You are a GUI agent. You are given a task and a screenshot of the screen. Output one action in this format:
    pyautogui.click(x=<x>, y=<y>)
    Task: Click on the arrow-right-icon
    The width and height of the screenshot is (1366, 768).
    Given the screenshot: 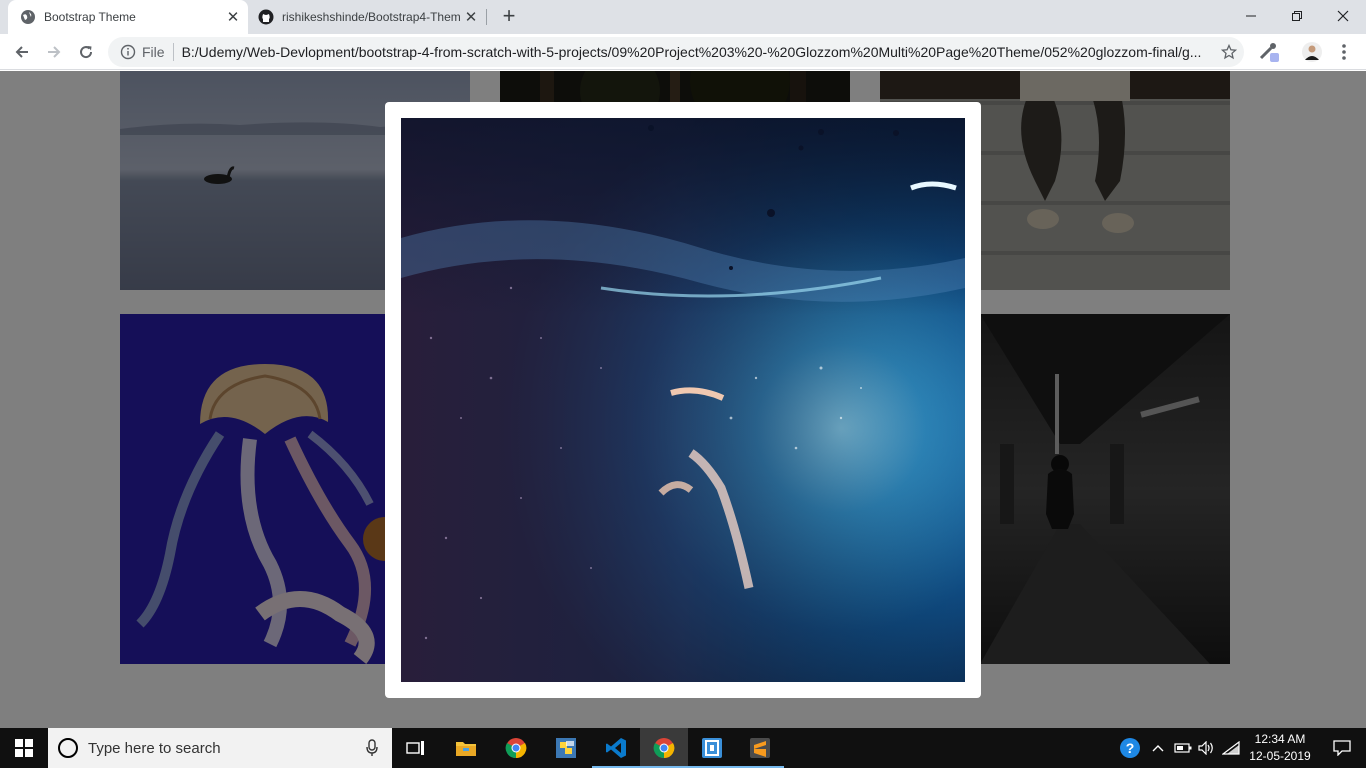 What is the action you would take?
    pyautogui.click(x=54, y=52)
    